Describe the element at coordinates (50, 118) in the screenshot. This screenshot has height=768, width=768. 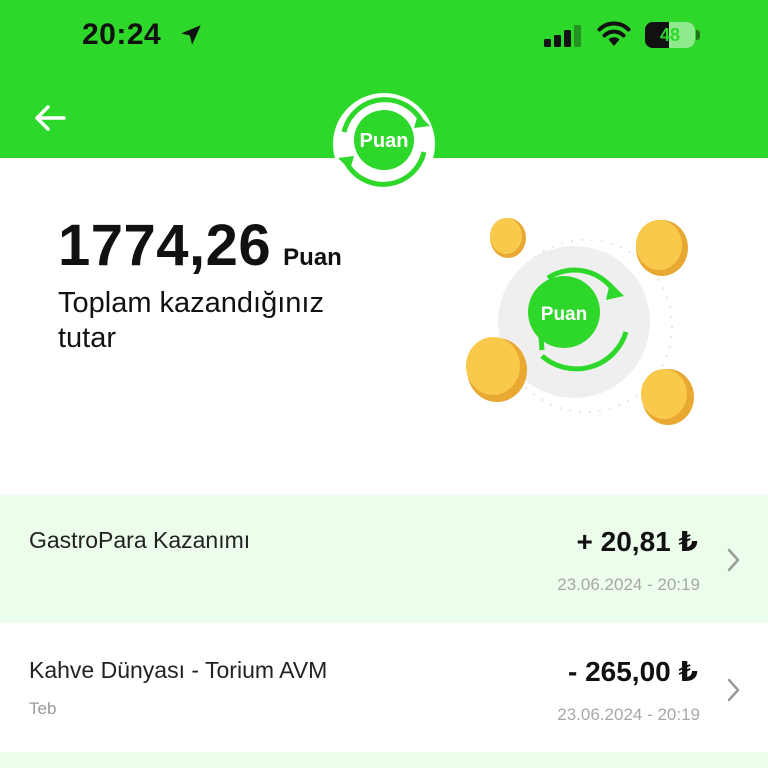
I see `arrow-left-icon` at that location.